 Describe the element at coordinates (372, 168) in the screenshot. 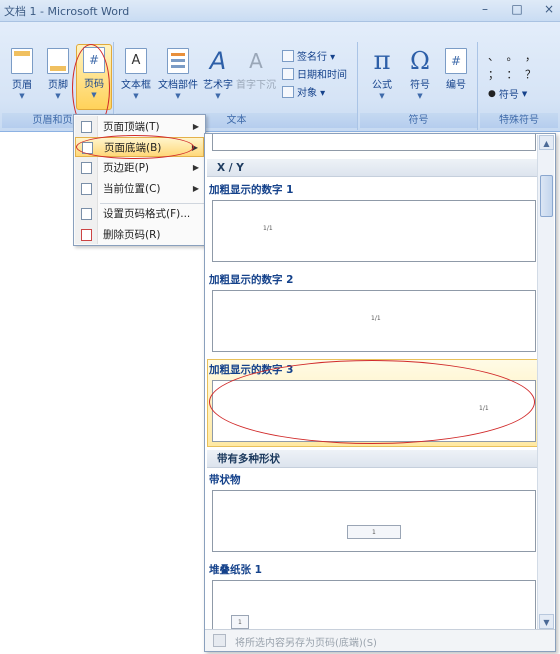

I see `gallery-section-header: X / Y` at that location.